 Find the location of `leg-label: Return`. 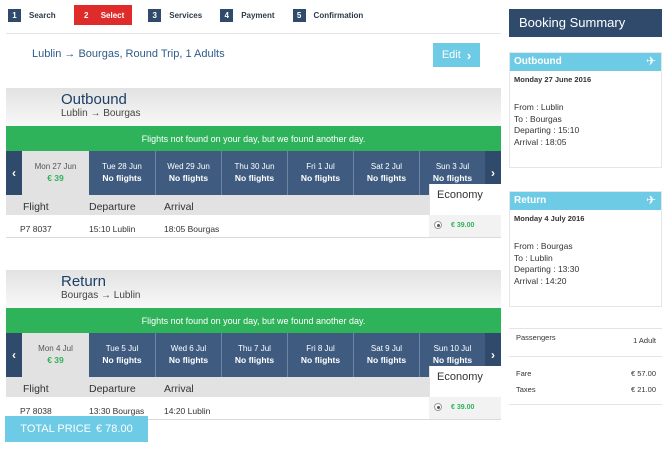

leg-label: Return is located at coordinates (530, 200).